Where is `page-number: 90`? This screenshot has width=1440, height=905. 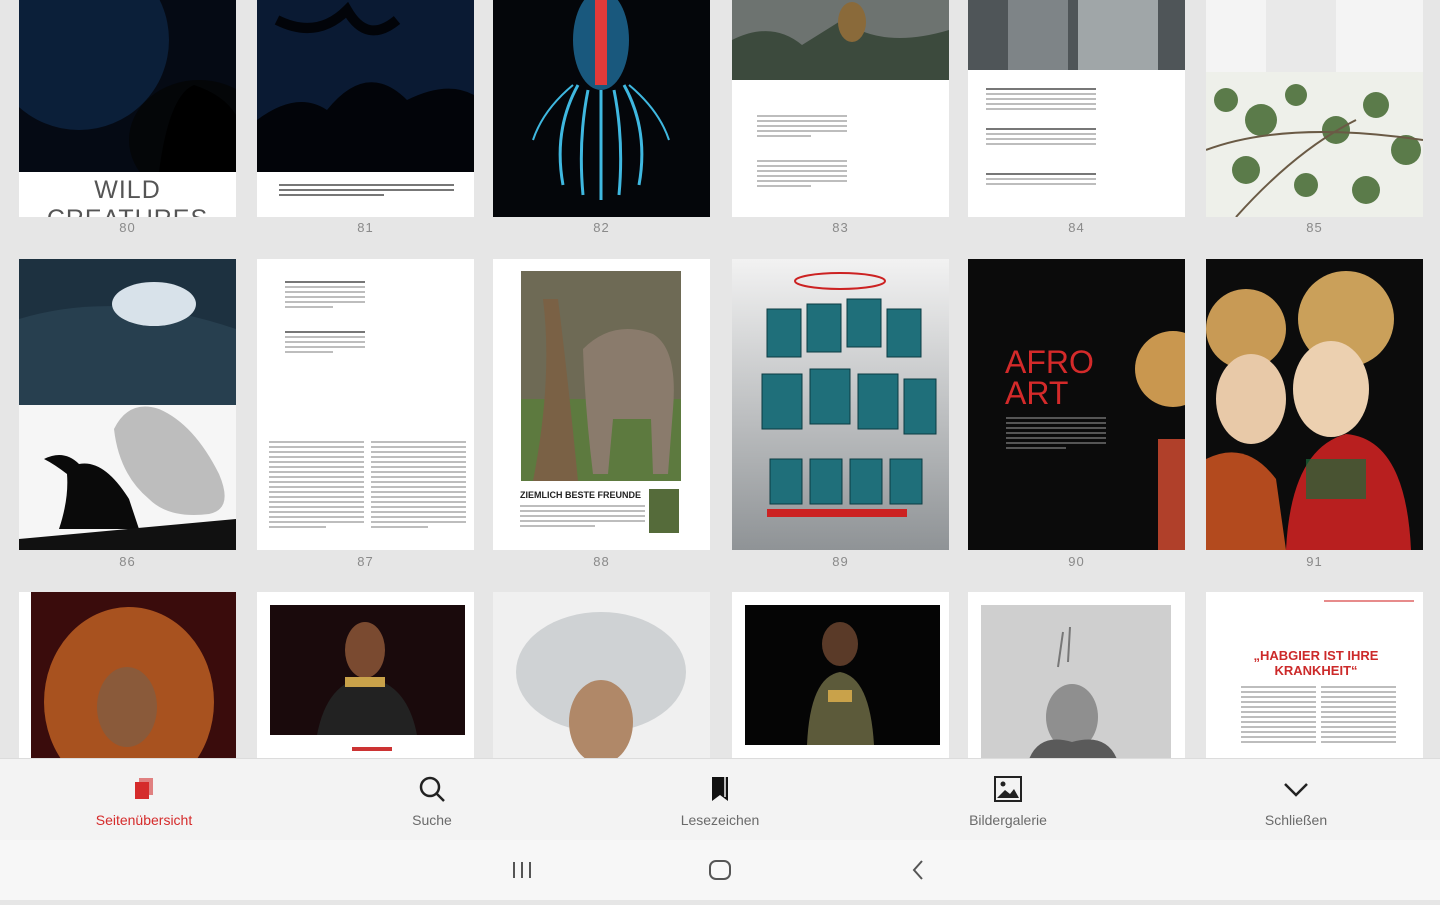
page-number: 90 is located at coordinates (1076, 561).